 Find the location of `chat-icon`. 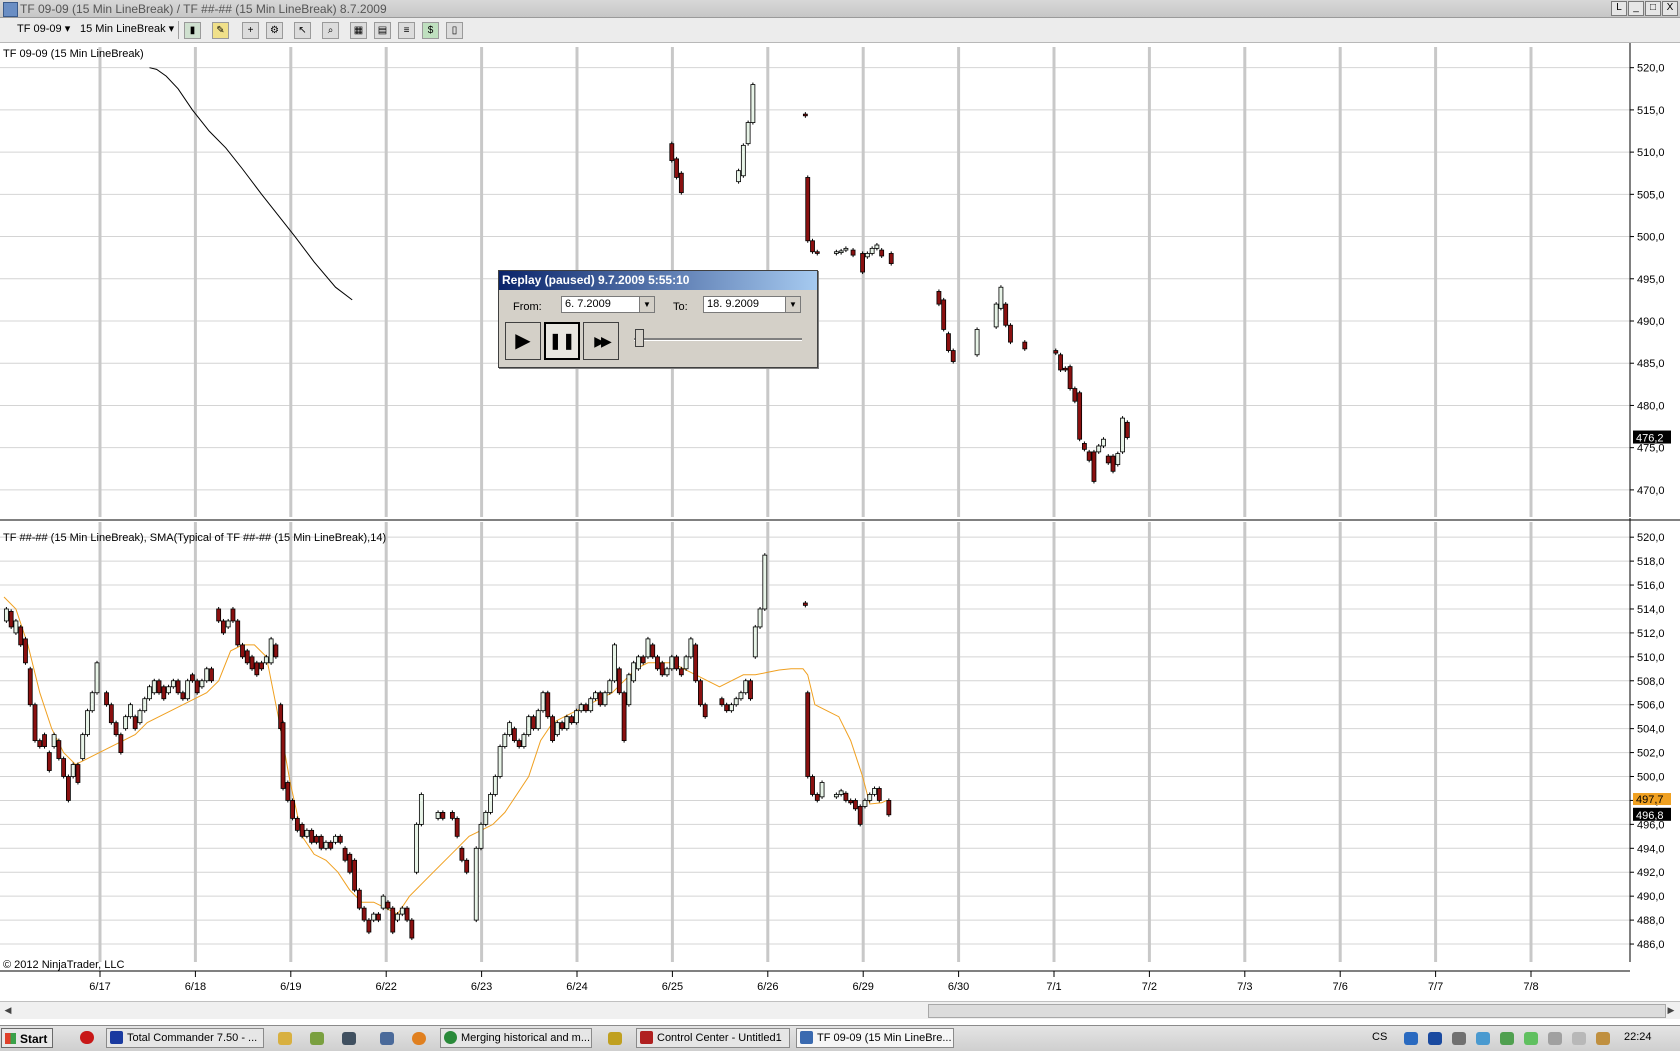

chat-icon is located at coordinates (1531, 1038).